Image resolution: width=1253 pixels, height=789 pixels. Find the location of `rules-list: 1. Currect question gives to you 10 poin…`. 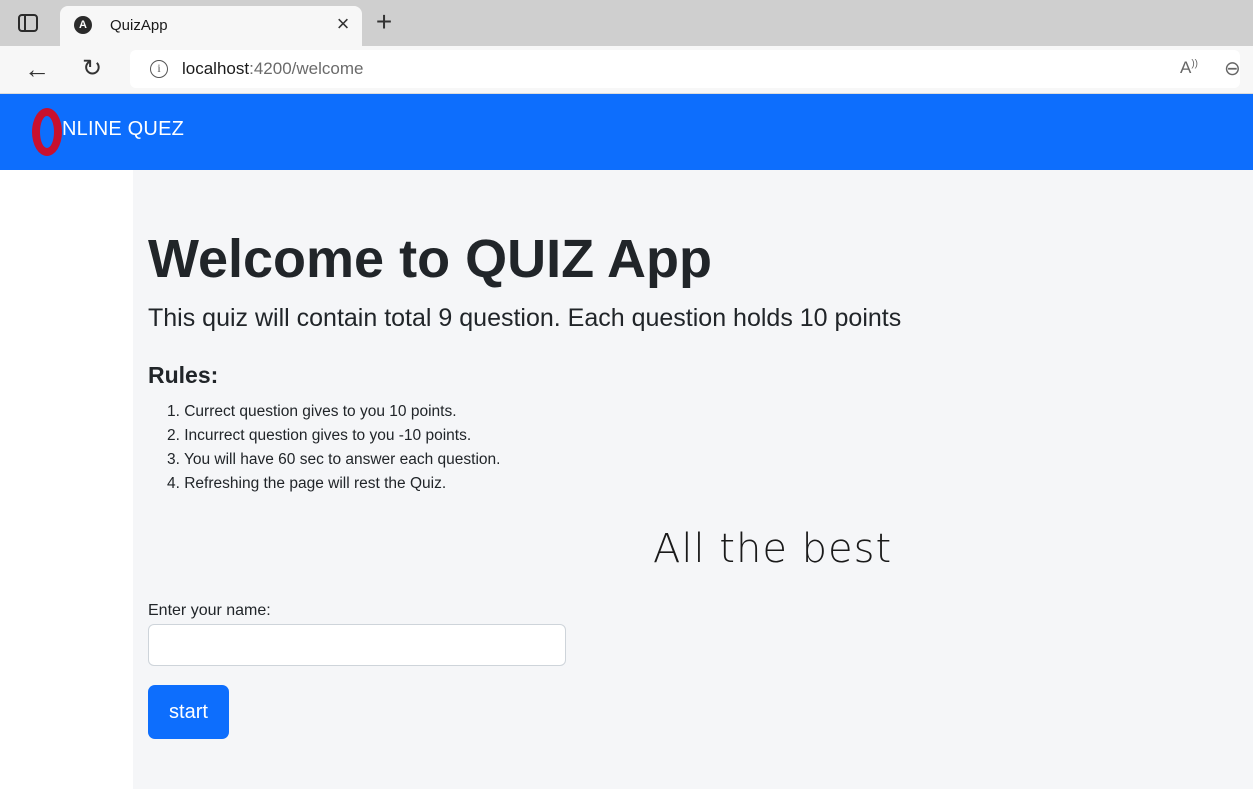

rules-list: 1. Currect question gives to you 10 poin… is located at coordinates (333, 448).